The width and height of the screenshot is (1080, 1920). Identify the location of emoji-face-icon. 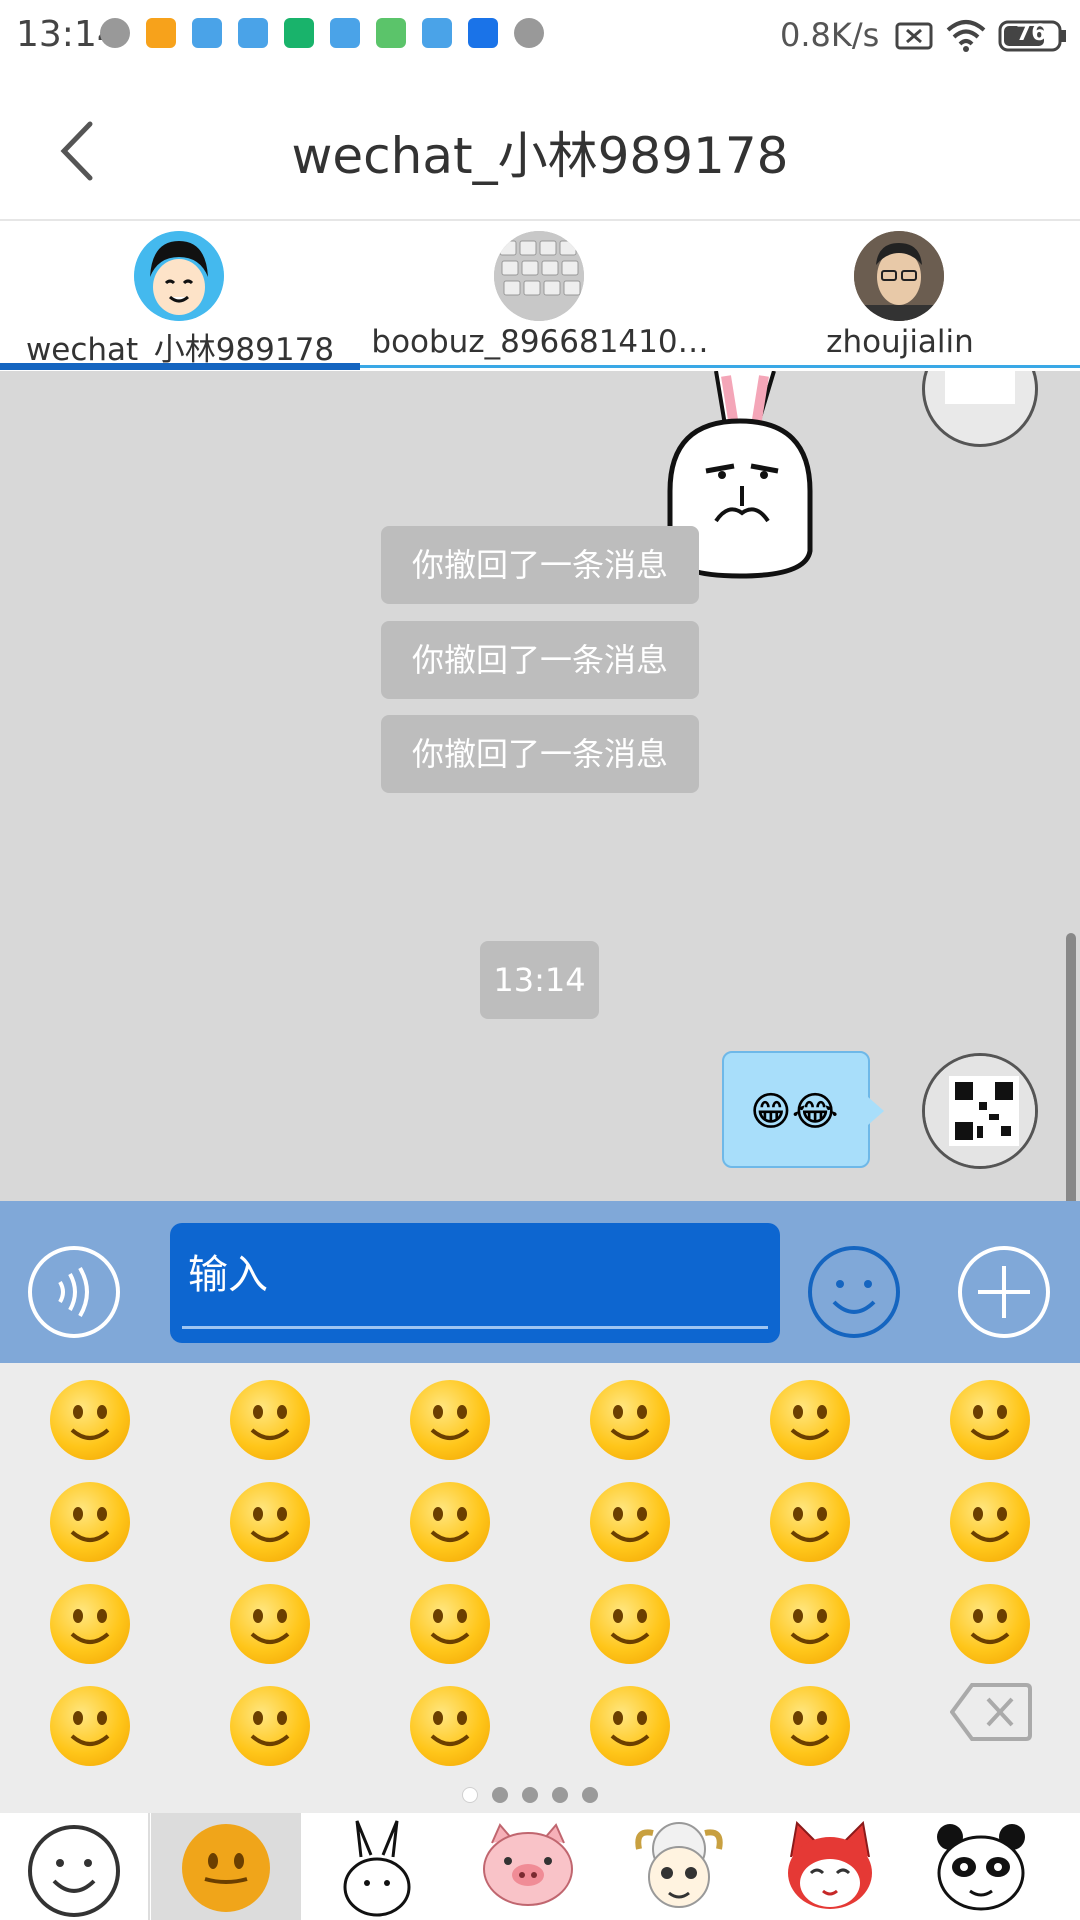
(226, 1868).